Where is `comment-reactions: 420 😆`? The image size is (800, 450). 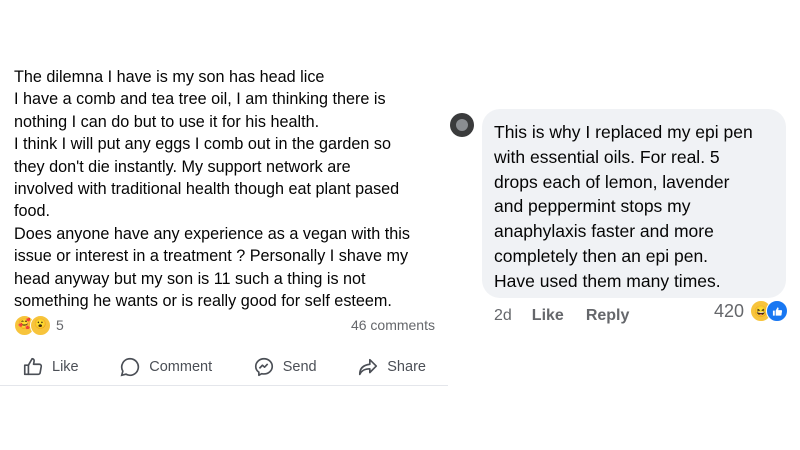 comment-reactions: 420 😆 is located at coordinates (751, 311).